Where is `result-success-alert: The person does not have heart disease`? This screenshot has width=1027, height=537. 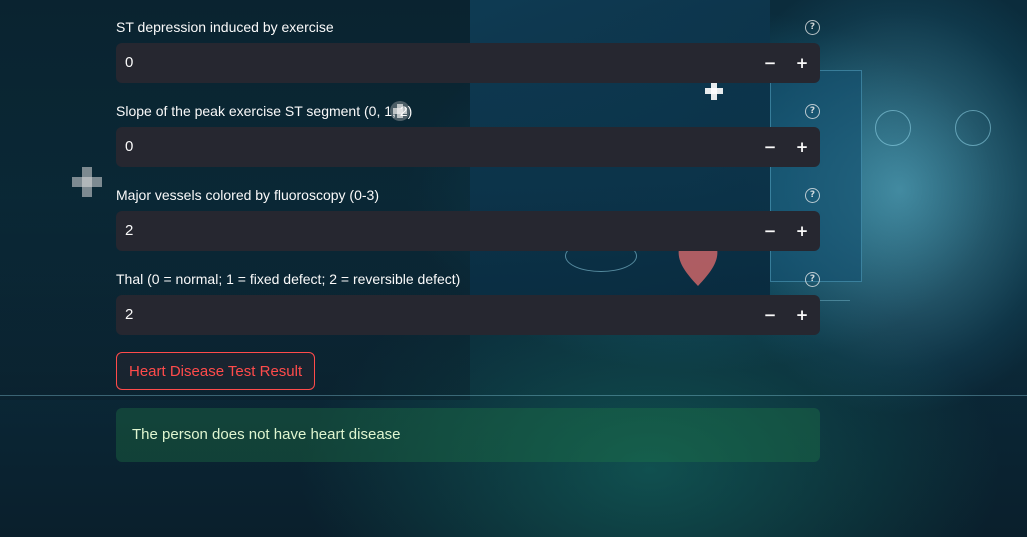 result-success-alert: The person does not have heart disease is located at coordinates (468, 435).